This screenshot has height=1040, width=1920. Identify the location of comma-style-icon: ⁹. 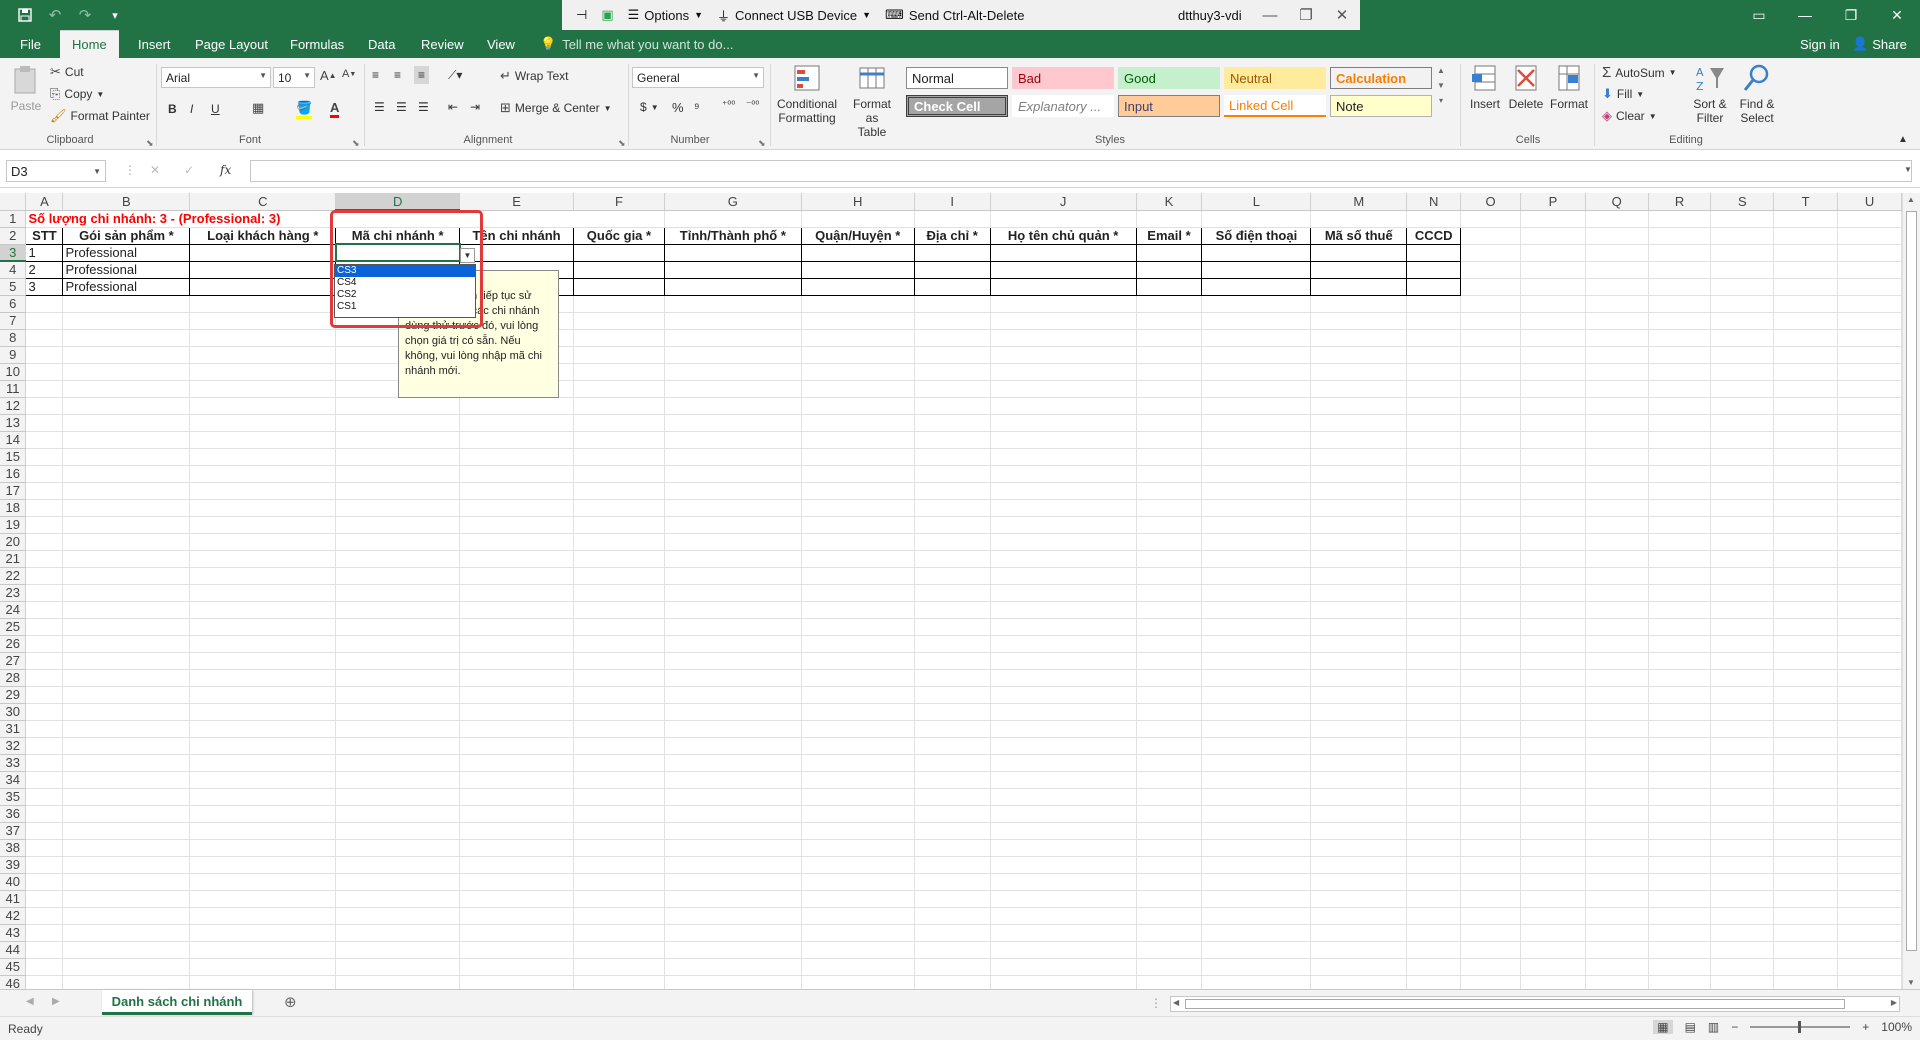
(697, 107).